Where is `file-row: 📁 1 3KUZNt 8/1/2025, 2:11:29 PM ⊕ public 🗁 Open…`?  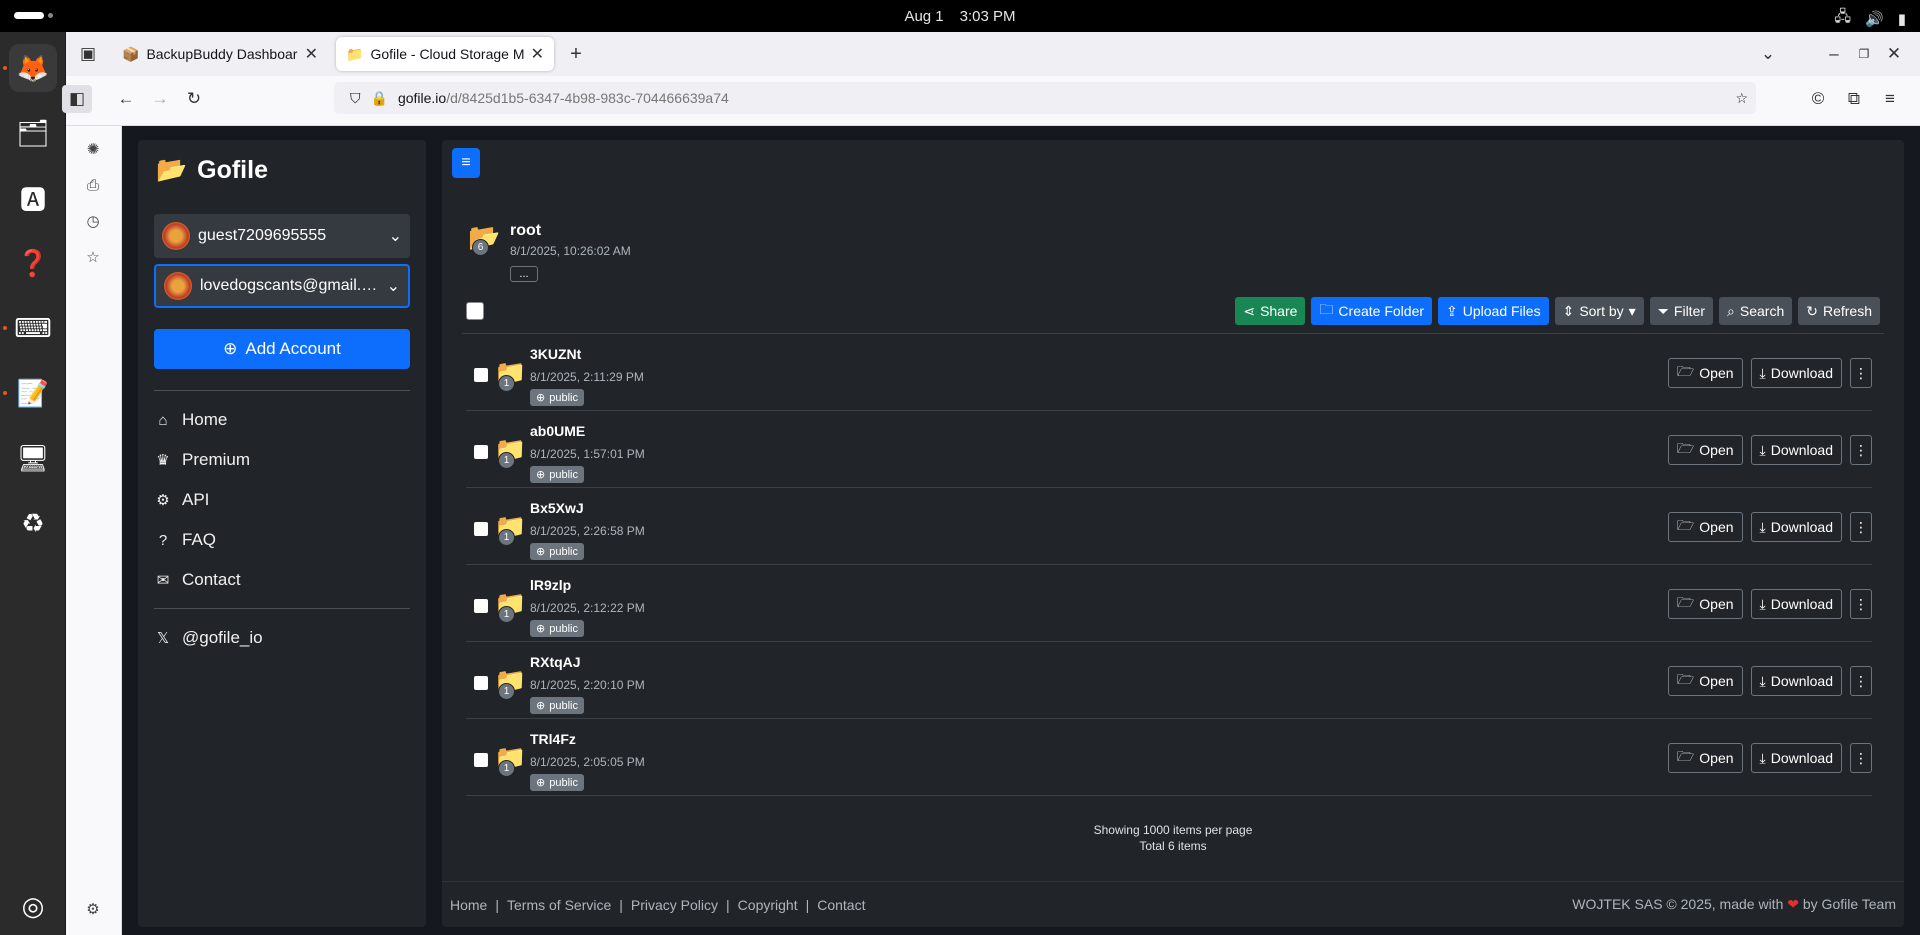 file-row: 📁 1 3KUZNt 8/1/2025, 2:11:29 PM ⊕ public 🗁 Open… is located at coordinates (1169, 372).